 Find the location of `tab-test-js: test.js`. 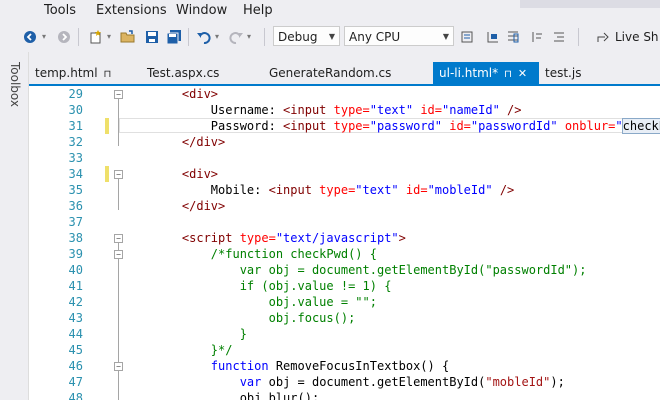

tab-test-js: test.js is located at coordinates (569, 73).